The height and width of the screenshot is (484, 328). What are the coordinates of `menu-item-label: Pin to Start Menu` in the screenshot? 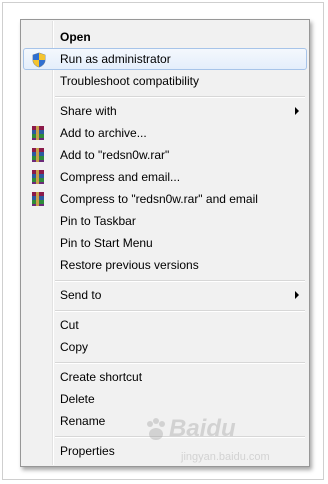 It's located at (106, 243).